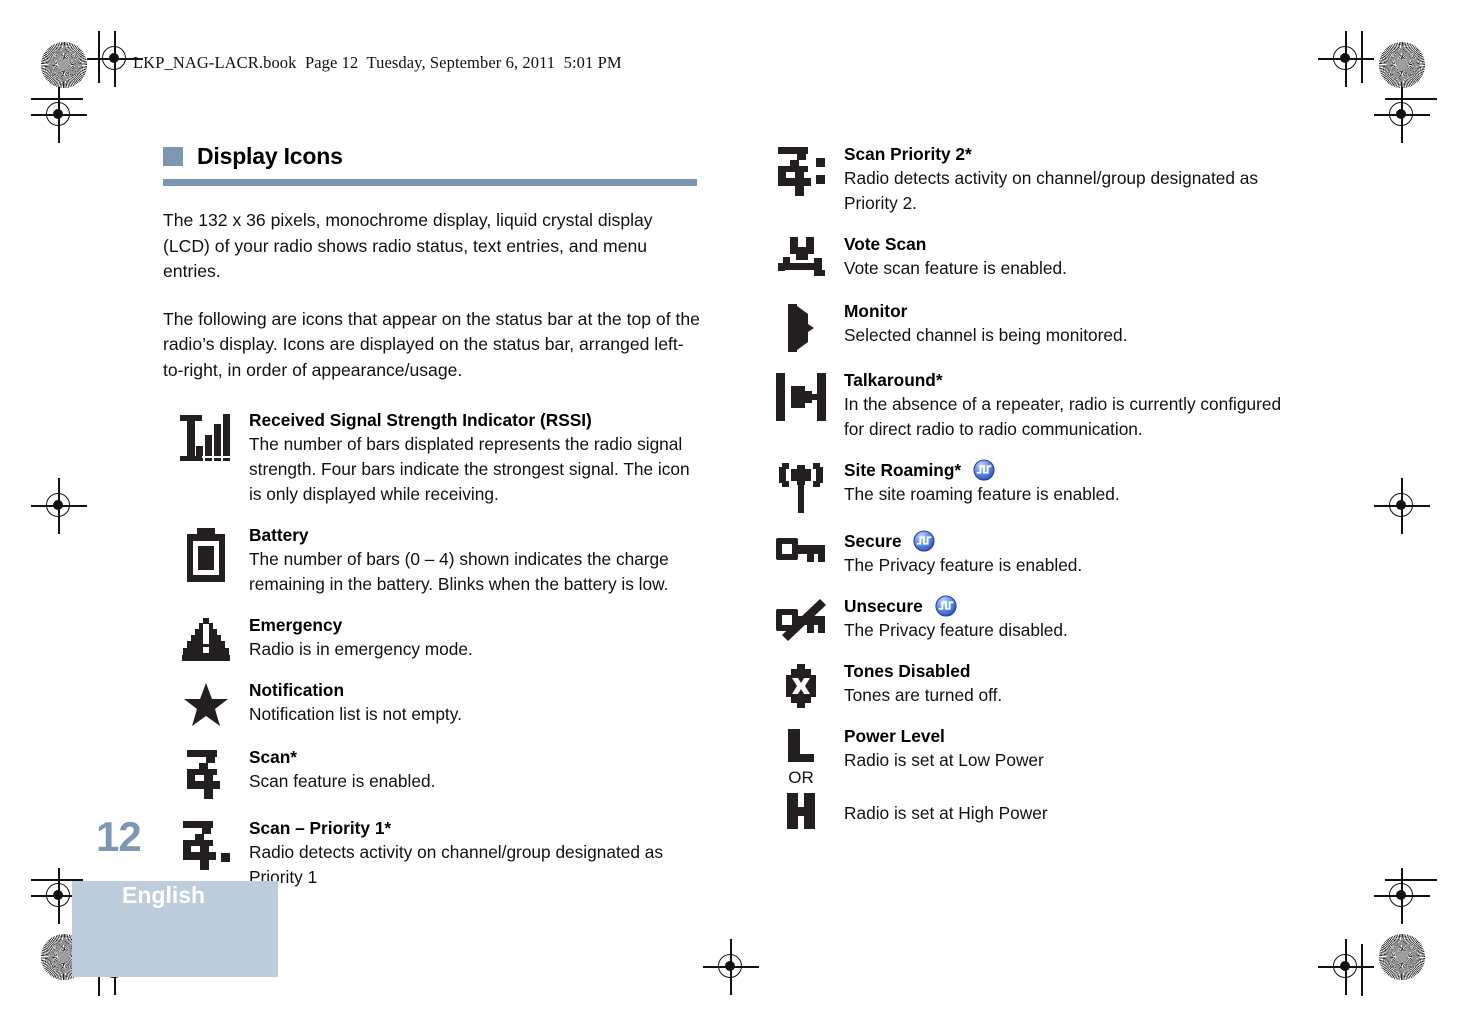 This screenshot has height=1013, width=1462. I want to click on item-heading: Scan Priority 2*, so click(908, 154).